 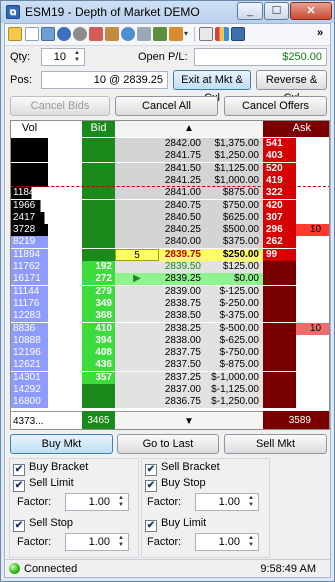 I want to click on ladder-row: 11144 279 2839.00 $-125.00, so click(x=170, y=291).